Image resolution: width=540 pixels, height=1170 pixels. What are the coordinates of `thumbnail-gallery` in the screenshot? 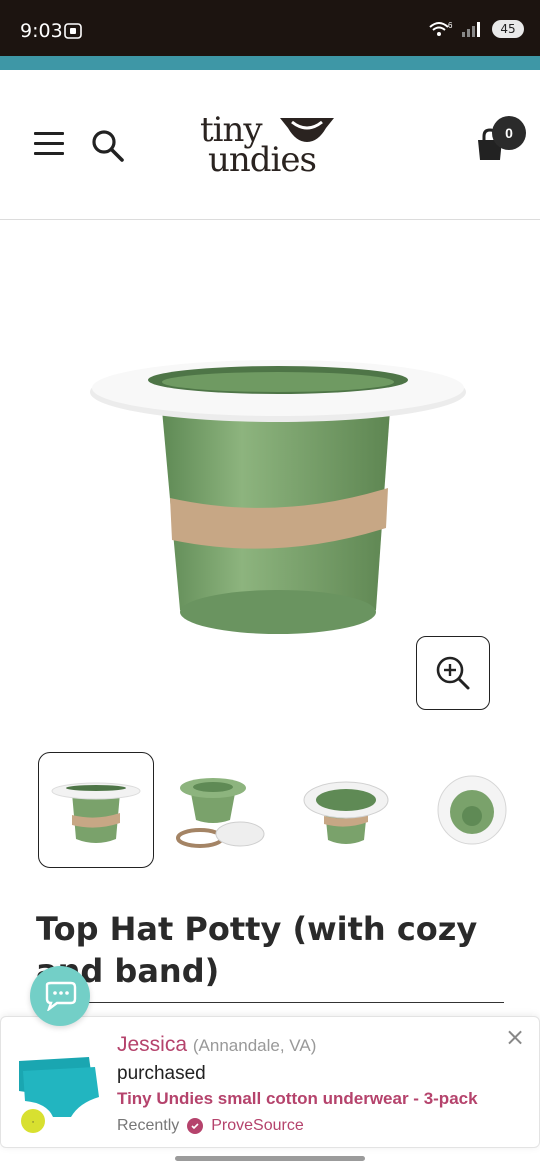 It's located at (273, 811).